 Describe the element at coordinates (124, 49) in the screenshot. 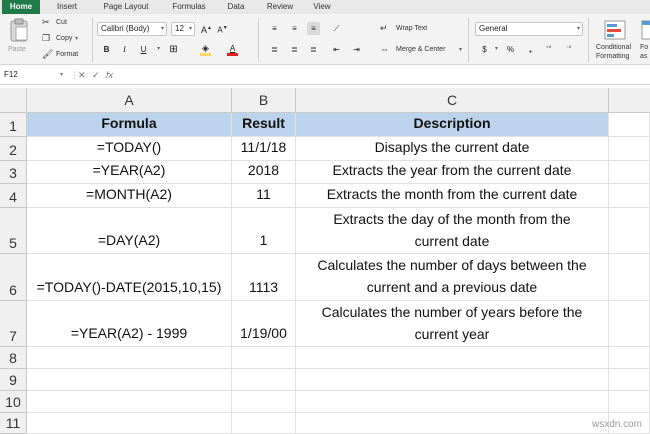

I see `italic-button: I` at that location.